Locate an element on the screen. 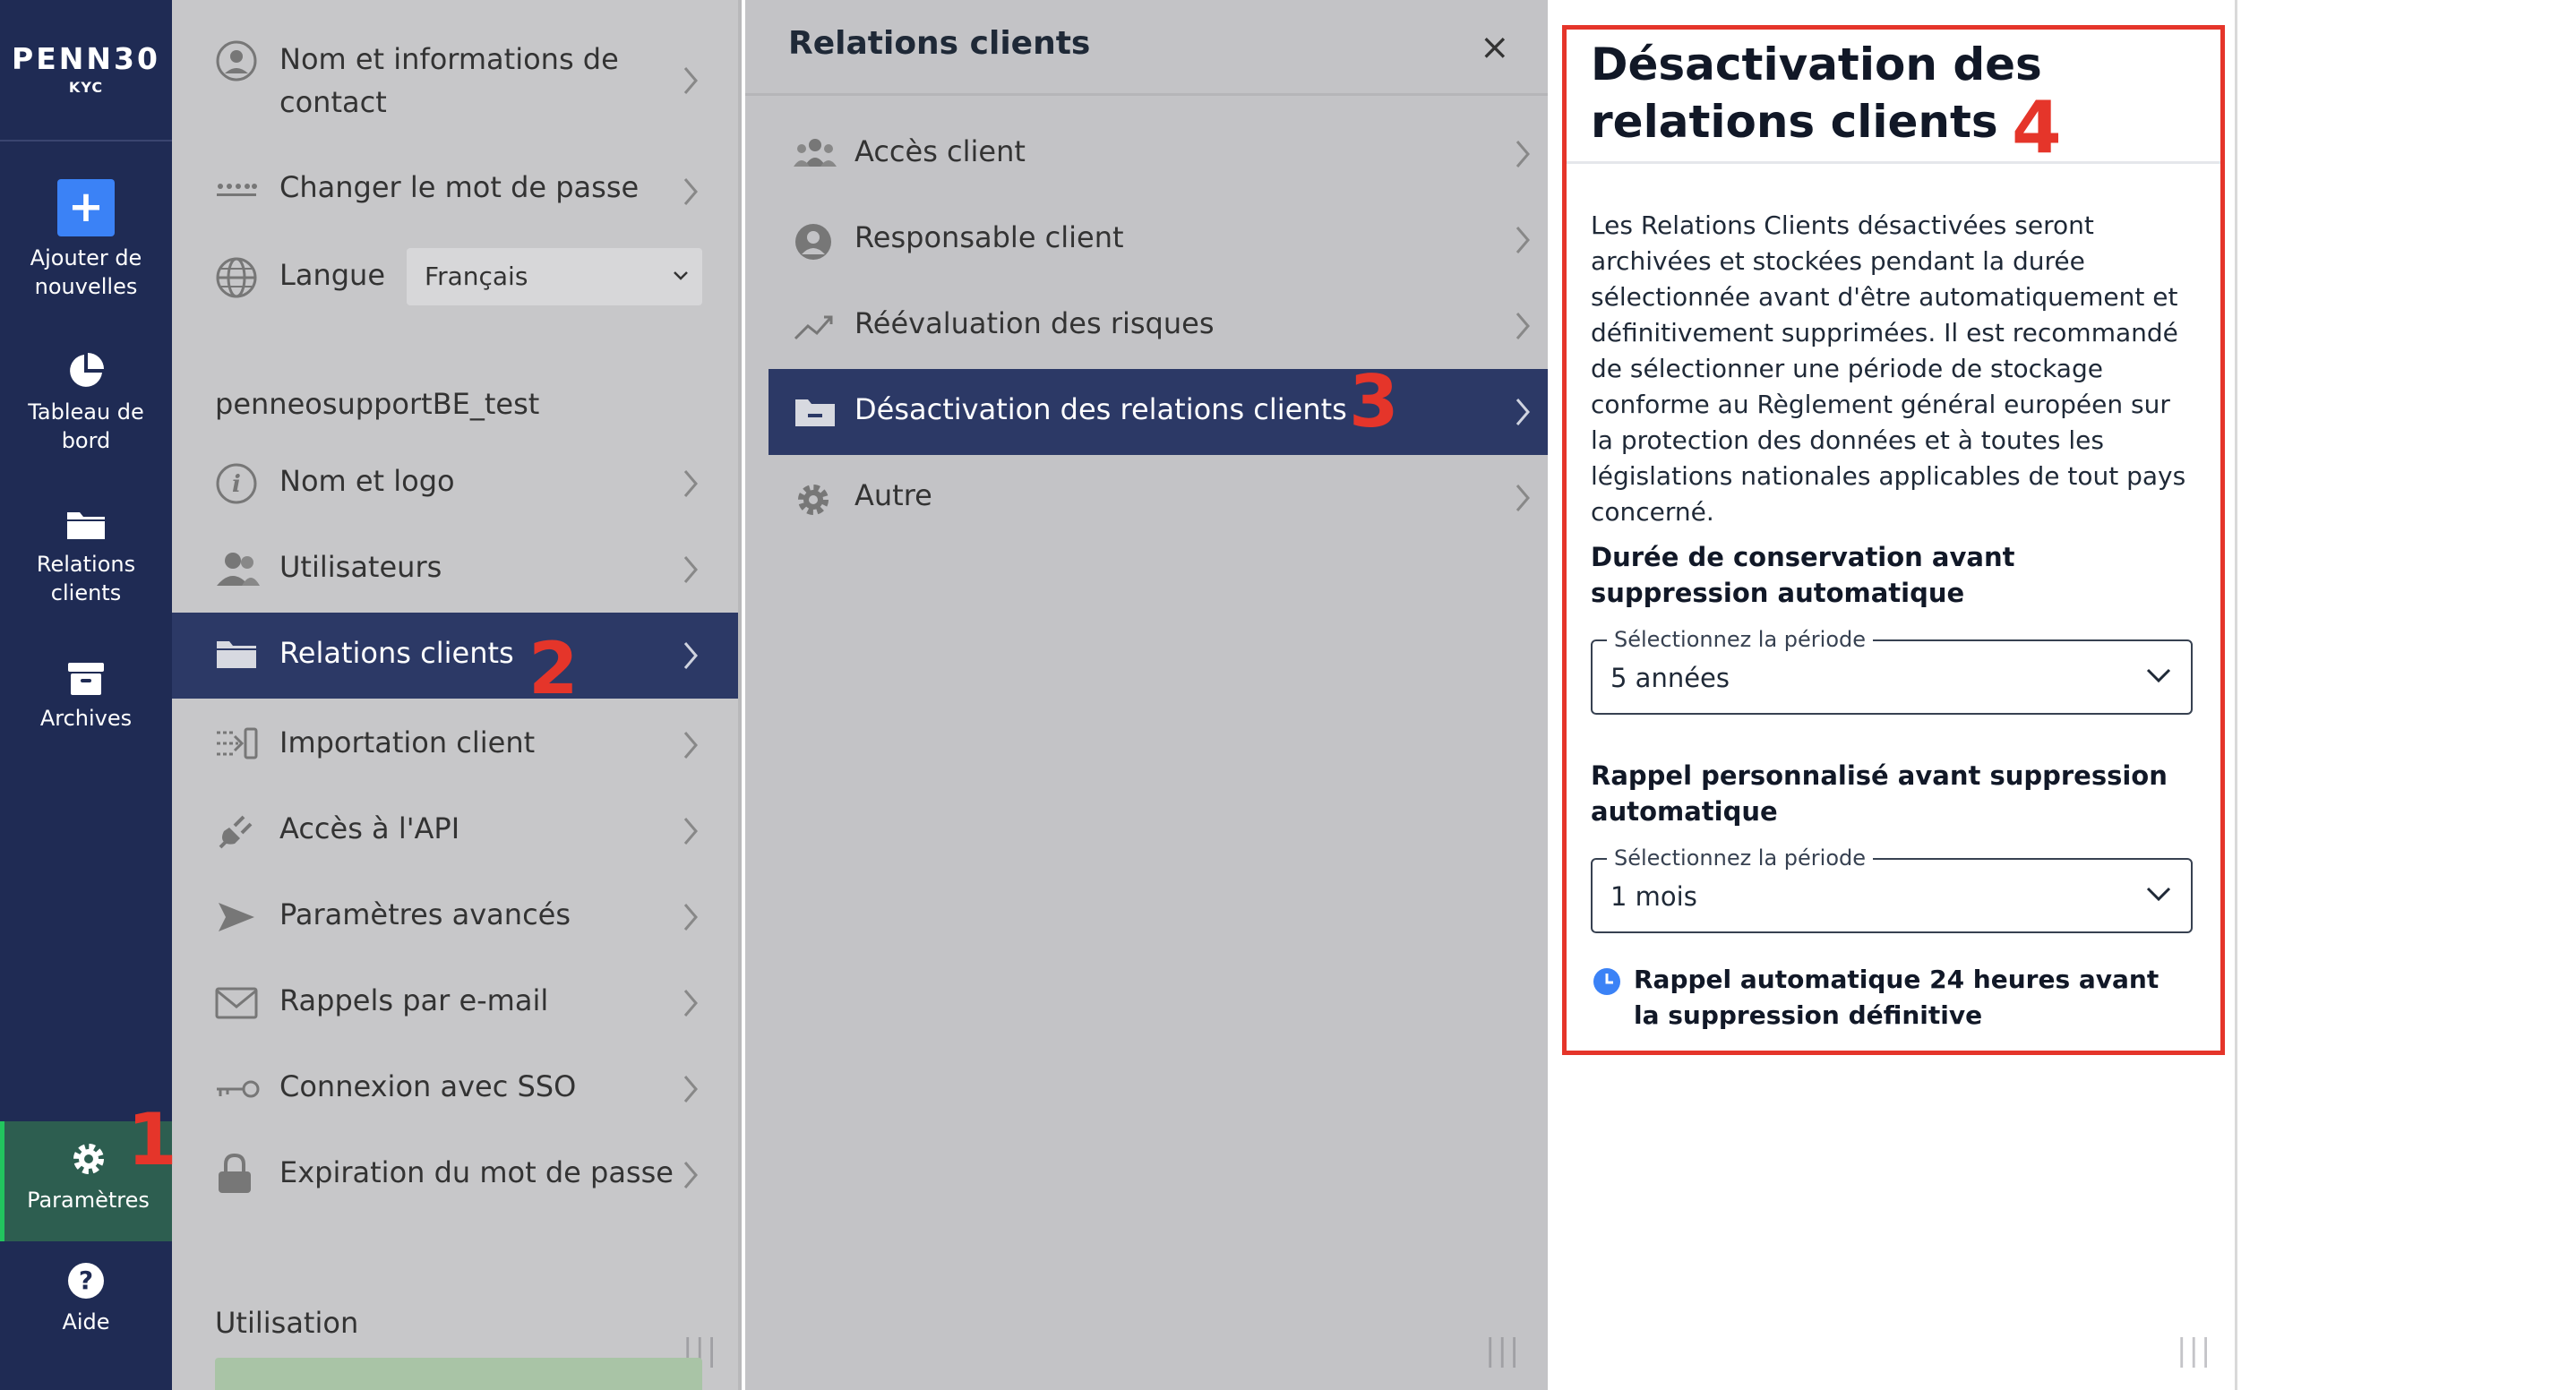 This screenshot has height=1390, width=2576. nav-help-label: Aide is located at coordinates (86, 1322).